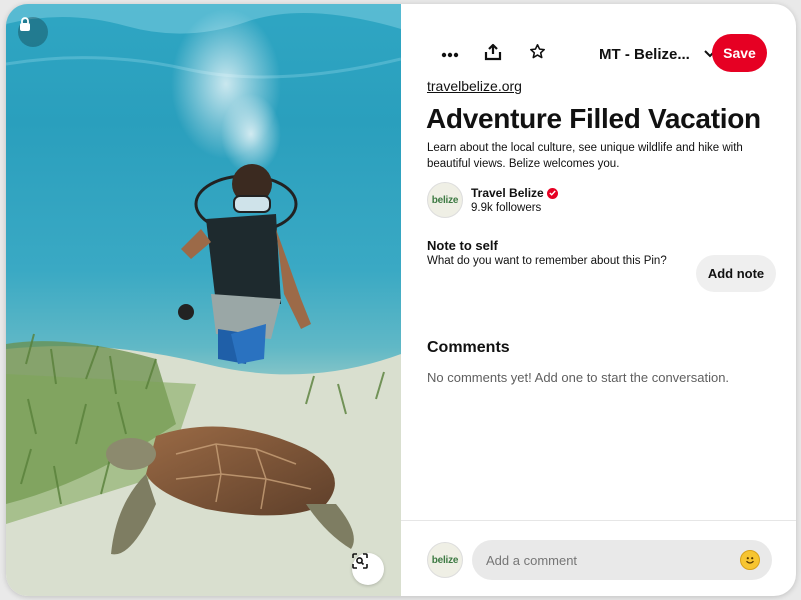 This screenshot has width=801, height=600. Describe the element at coordinates (736, 273) in the screenshot. I see `add-note-button: Add note` at that location.